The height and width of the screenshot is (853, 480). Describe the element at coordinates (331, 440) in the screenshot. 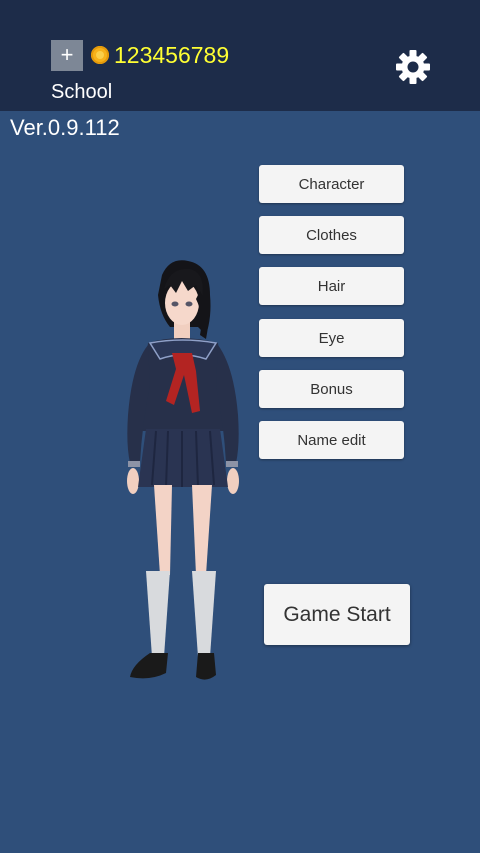

I see `name-edit-button: Name edit` at that location.